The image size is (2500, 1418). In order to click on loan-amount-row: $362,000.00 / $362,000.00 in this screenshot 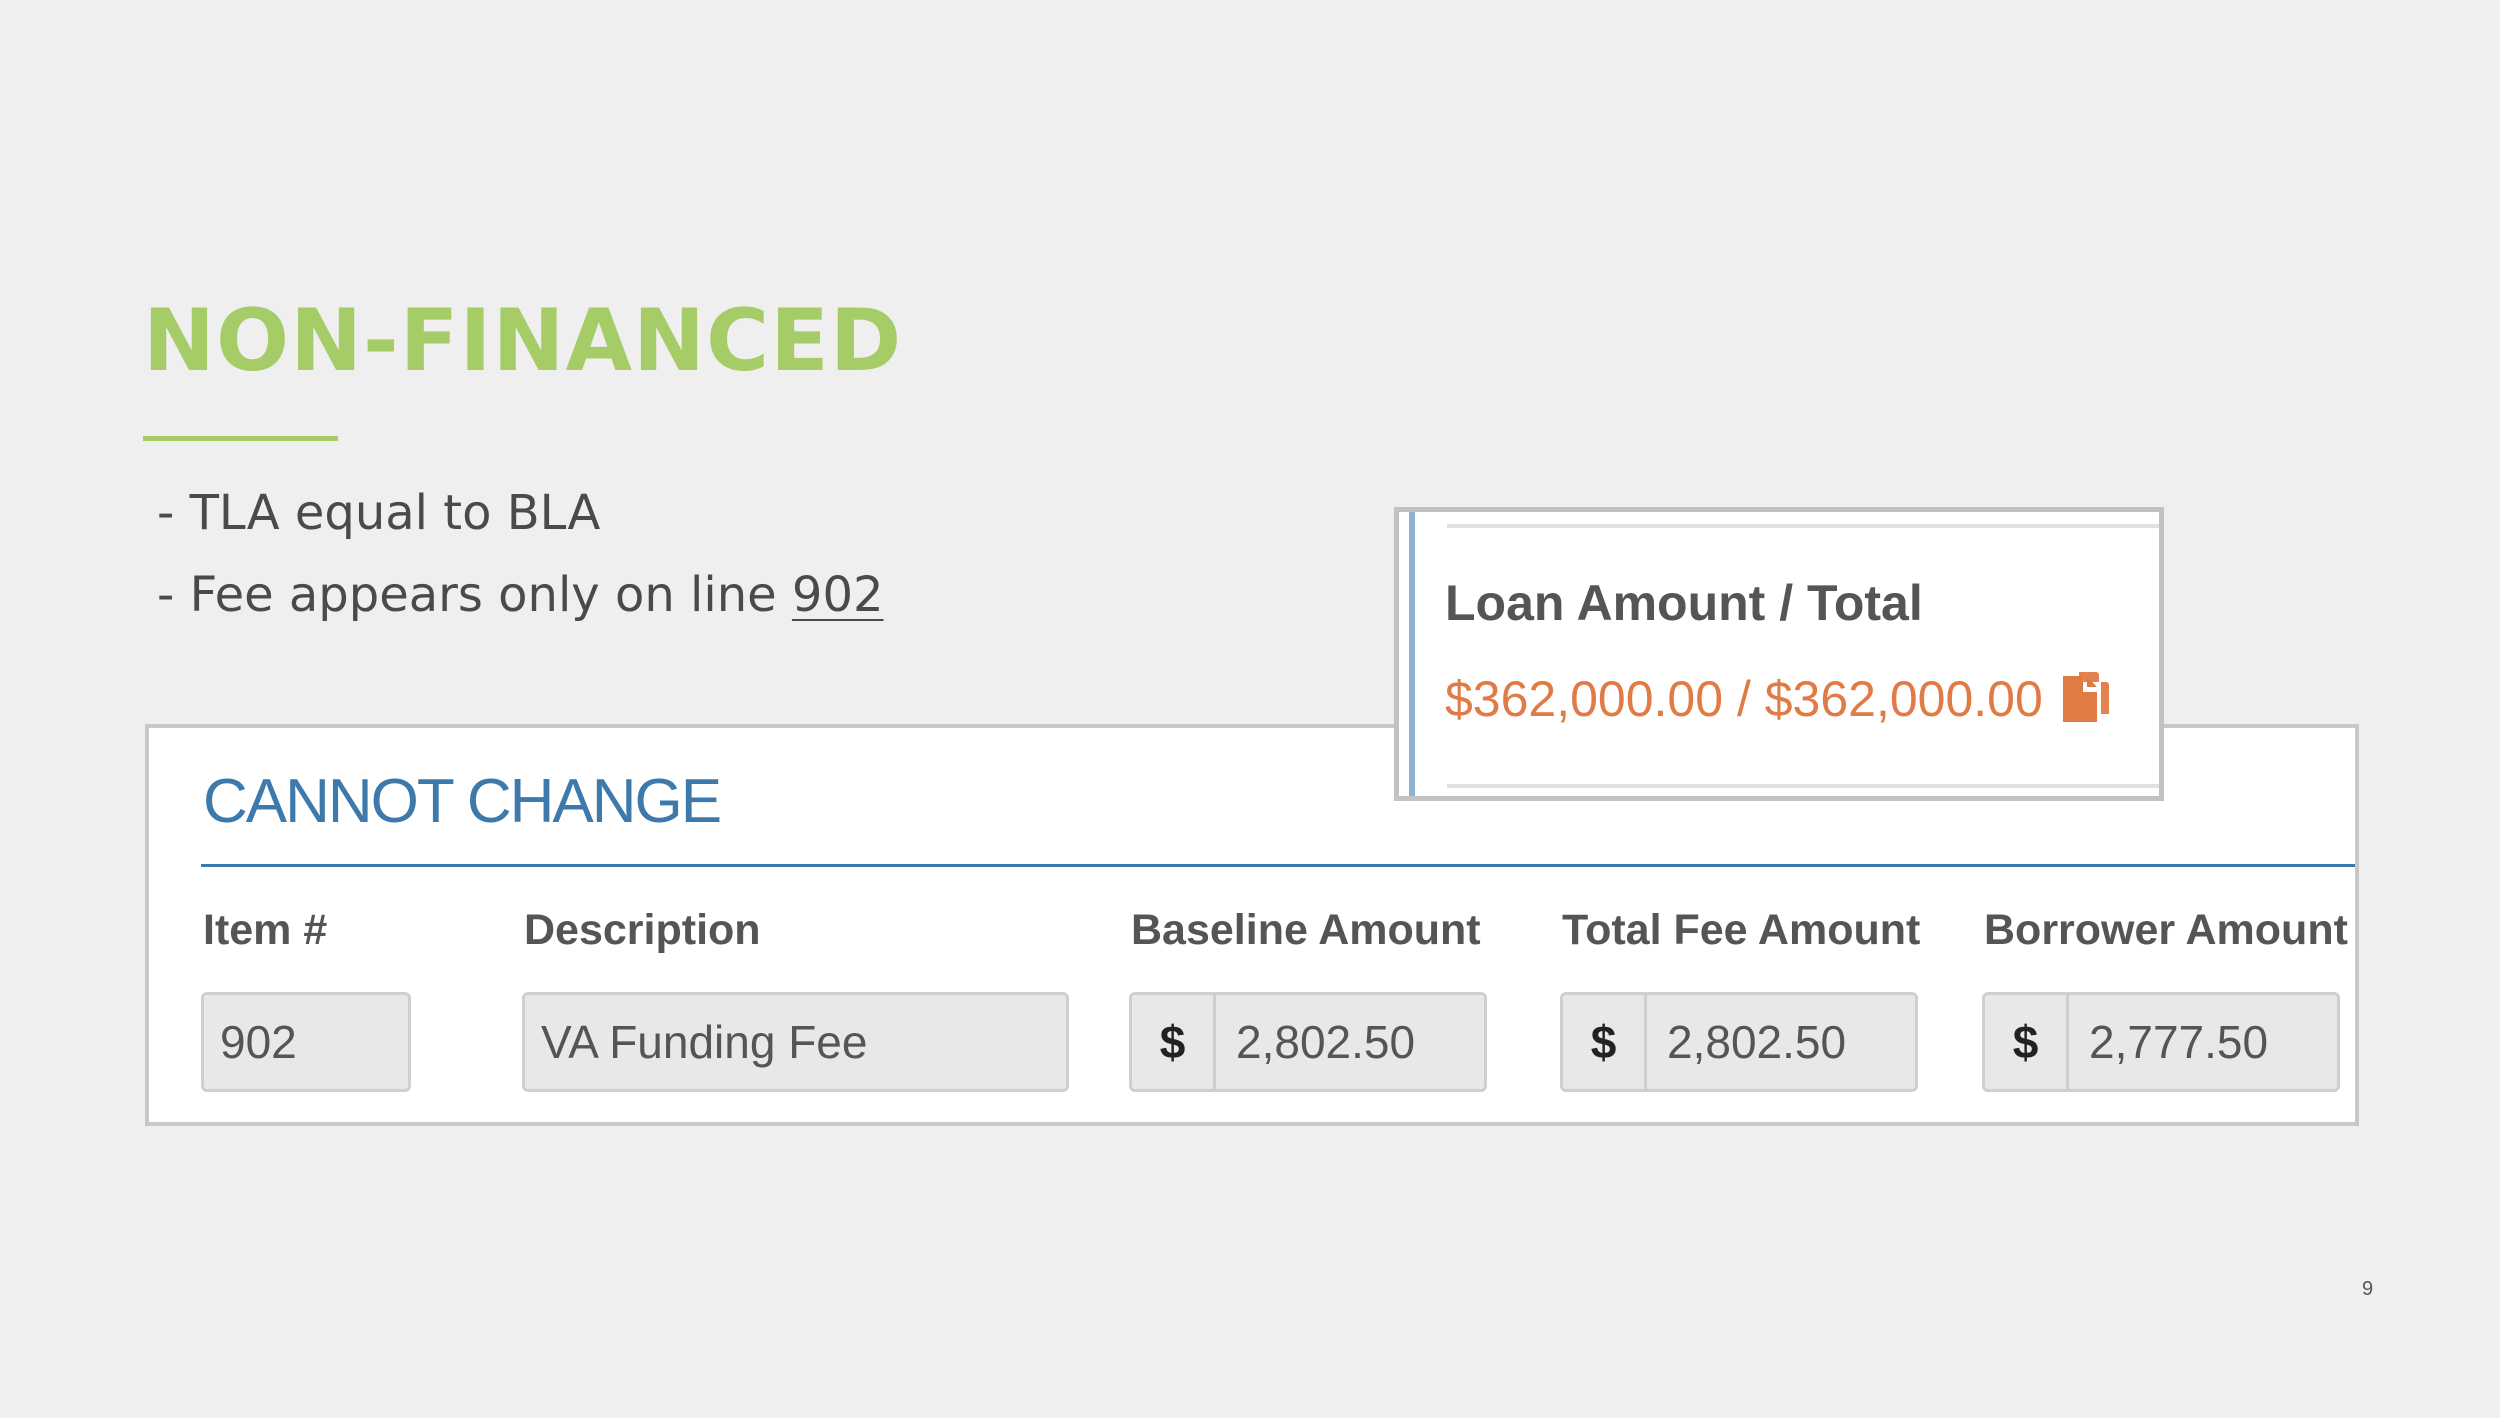, I will do `click(1780, 699)`.